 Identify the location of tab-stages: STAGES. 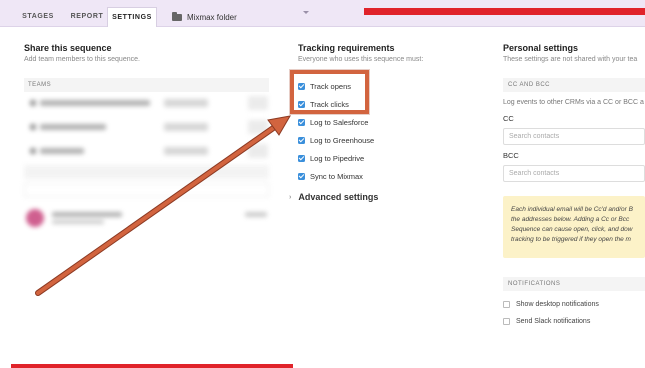
(38, 17).